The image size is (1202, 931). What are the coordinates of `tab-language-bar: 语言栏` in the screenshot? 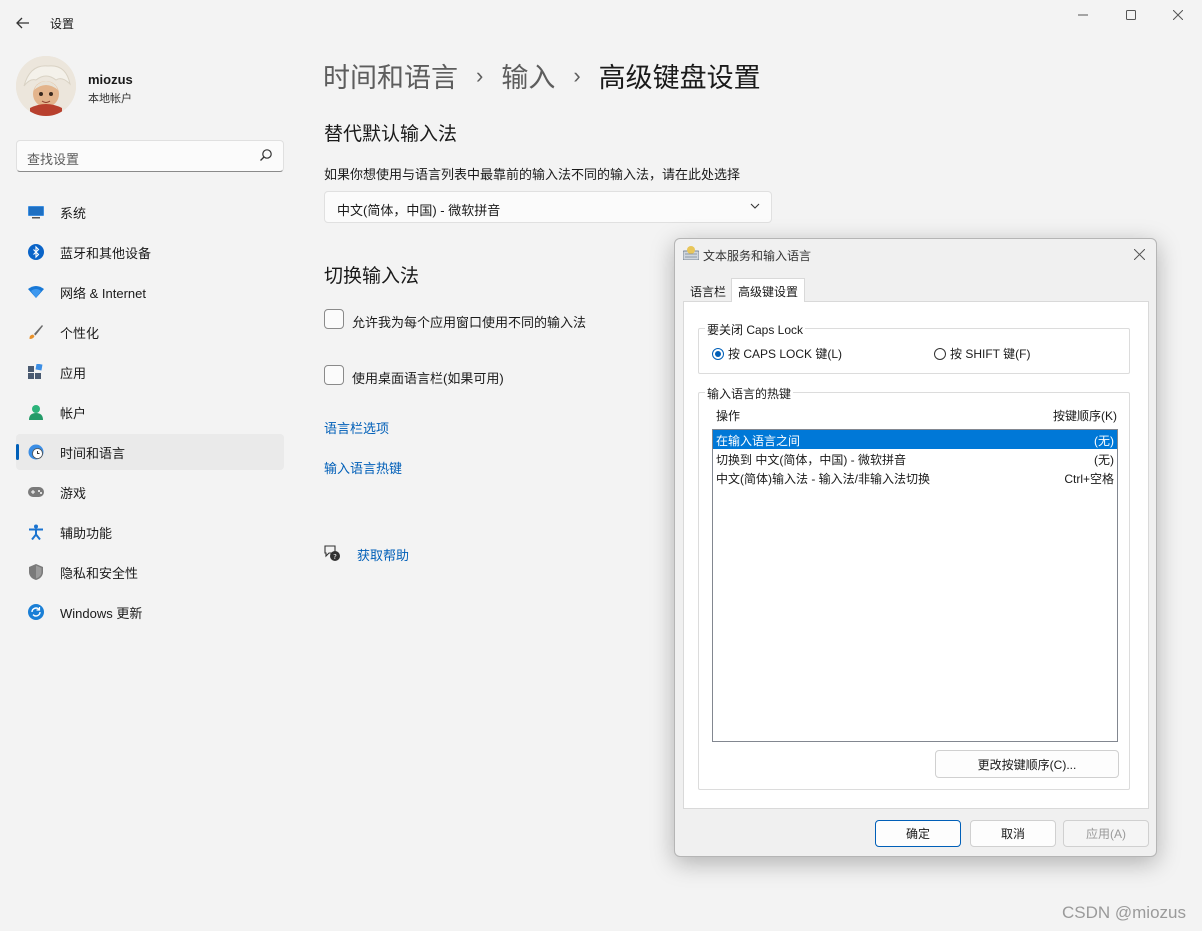 It's located at (708, 290).